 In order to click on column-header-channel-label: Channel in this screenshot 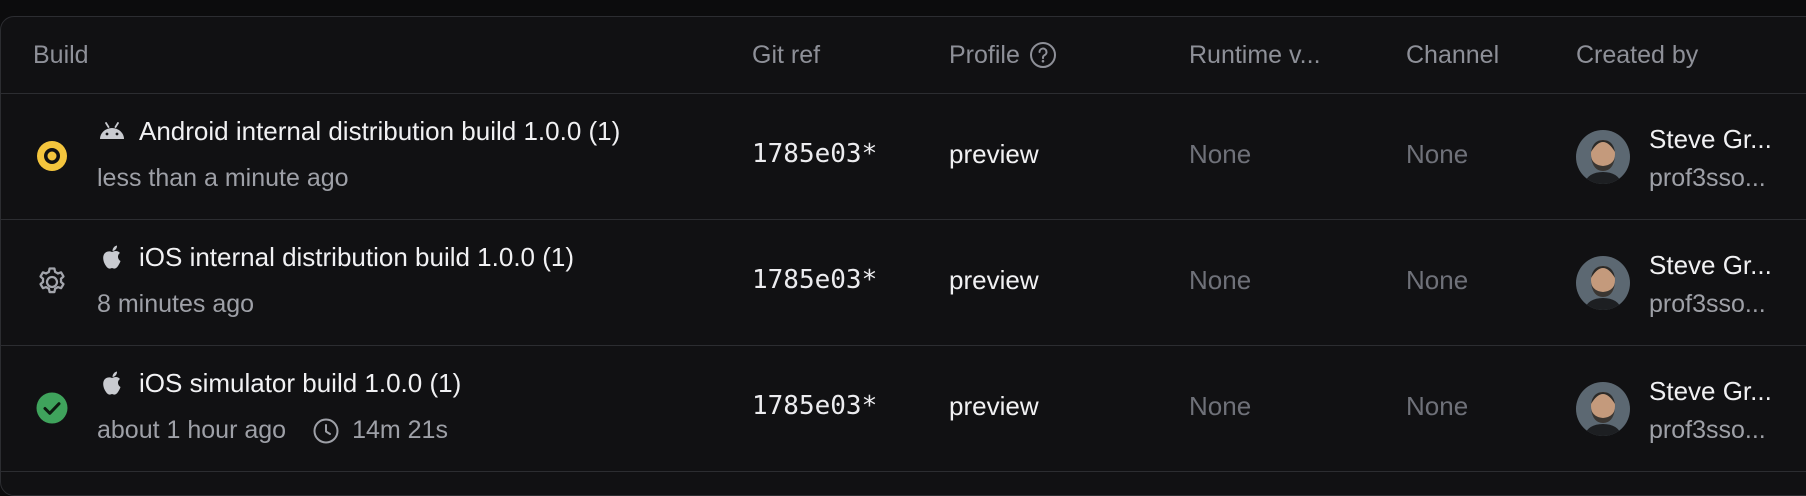, I will do `click(1453, 54)`.